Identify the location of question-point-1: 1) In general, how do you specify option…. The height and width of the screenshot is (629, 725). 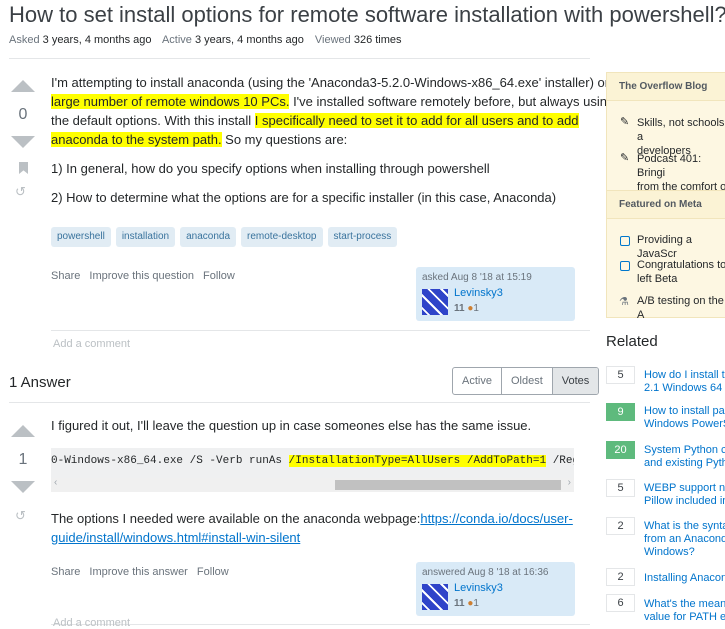
(270, 168).